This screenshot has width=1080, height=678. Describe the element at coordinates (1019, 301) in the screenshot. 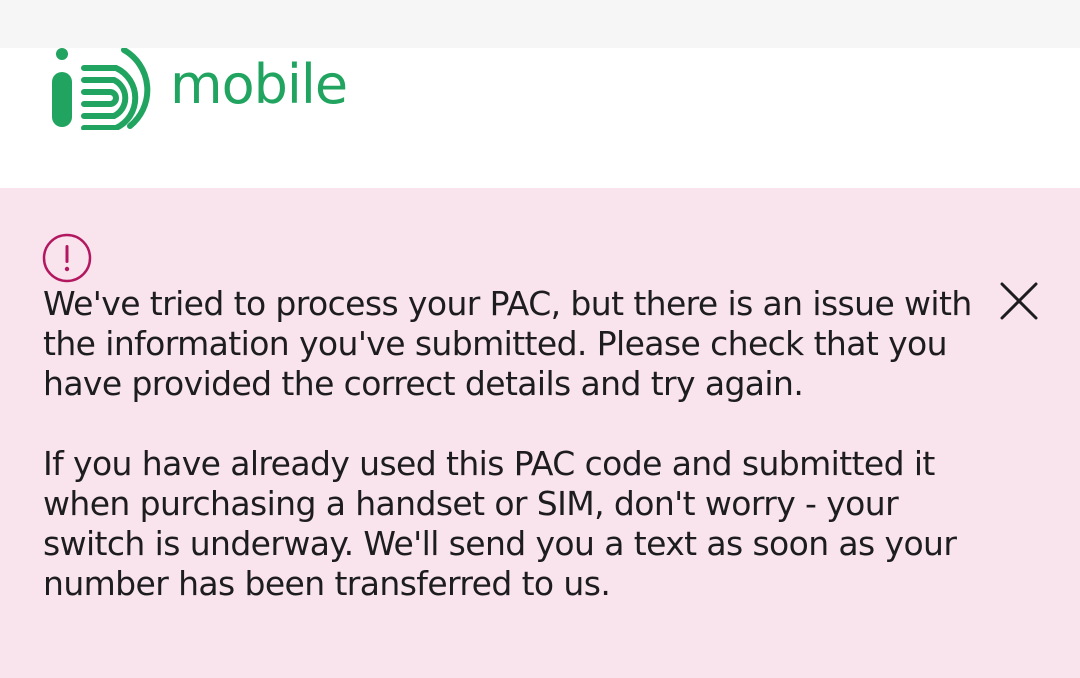

I see `close-icon` at that location.